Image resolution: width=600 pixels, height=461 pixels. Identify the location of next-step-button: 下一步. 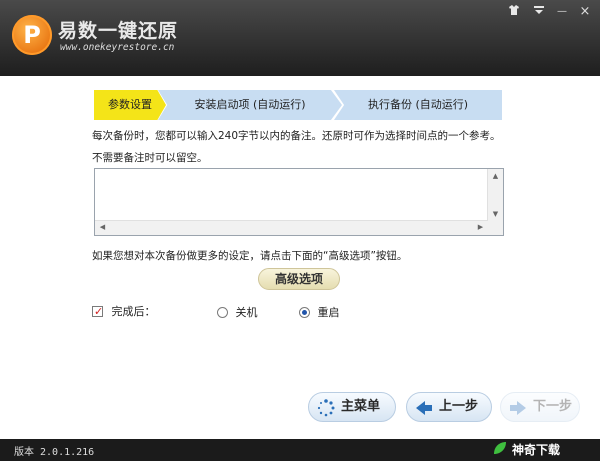
(540, 407).